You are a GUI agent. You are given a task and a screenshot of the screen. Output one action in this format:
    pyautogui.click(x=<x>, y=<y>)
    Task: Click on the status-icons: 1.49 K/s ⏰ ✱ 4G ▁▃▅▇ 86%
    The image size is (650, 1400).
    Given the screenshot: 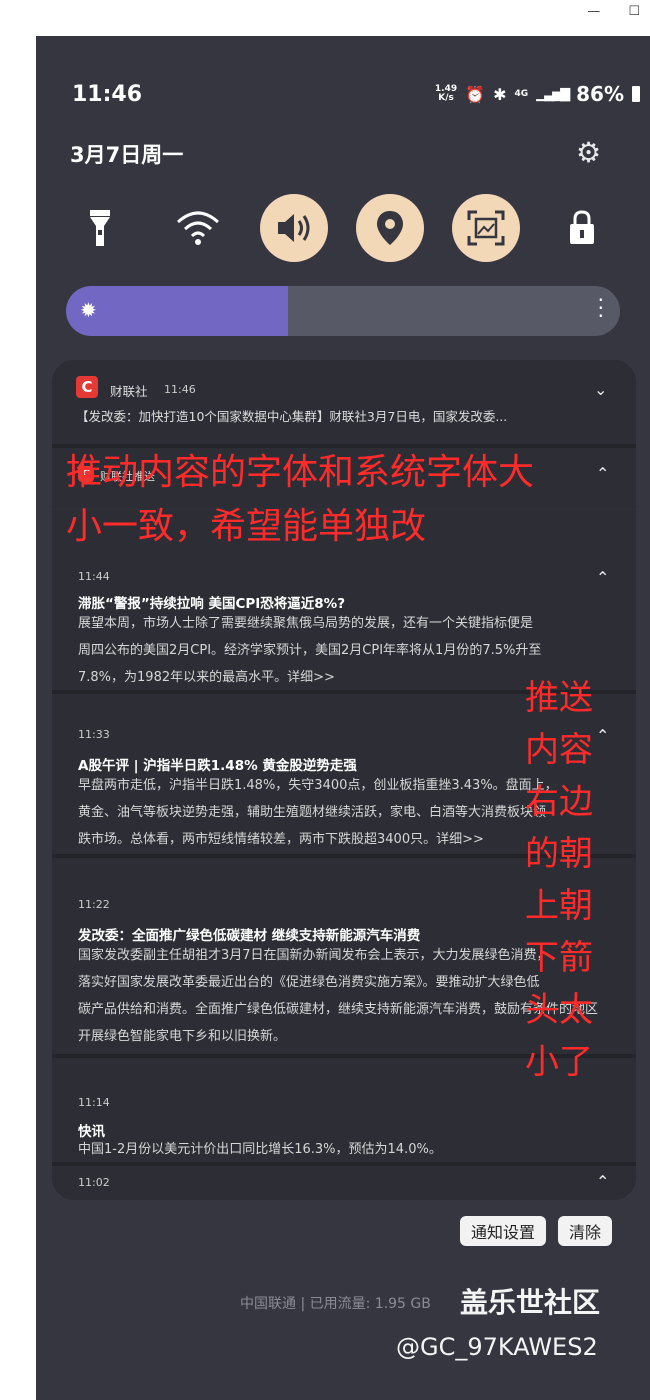 What is the action you would take?
    pyautogui.click(x=537, y=94)
    